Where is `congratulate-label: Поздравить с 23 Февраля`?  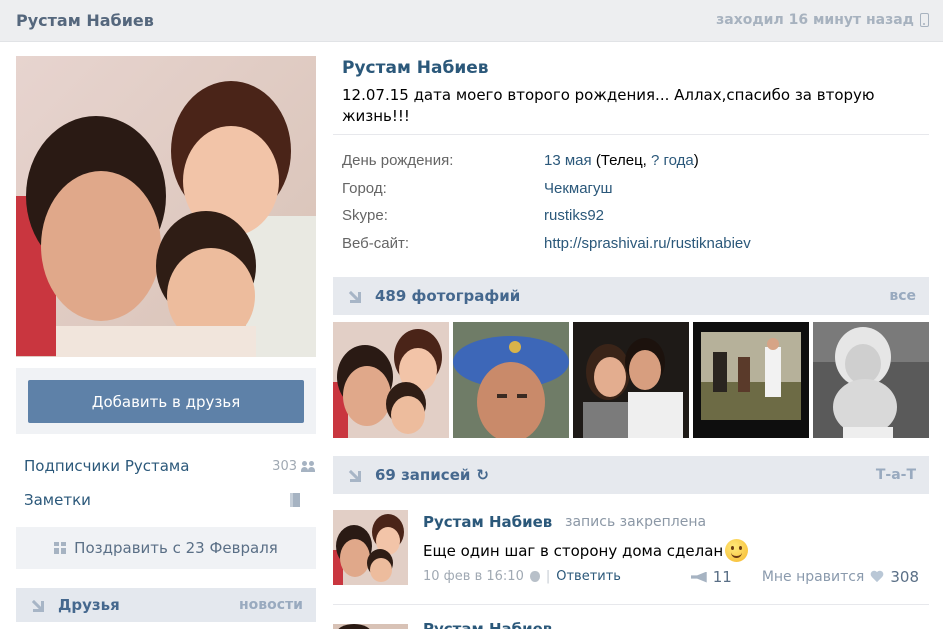 congratulate-label: Поздравить с 23 Февраля is located at coordinates (176, 548).